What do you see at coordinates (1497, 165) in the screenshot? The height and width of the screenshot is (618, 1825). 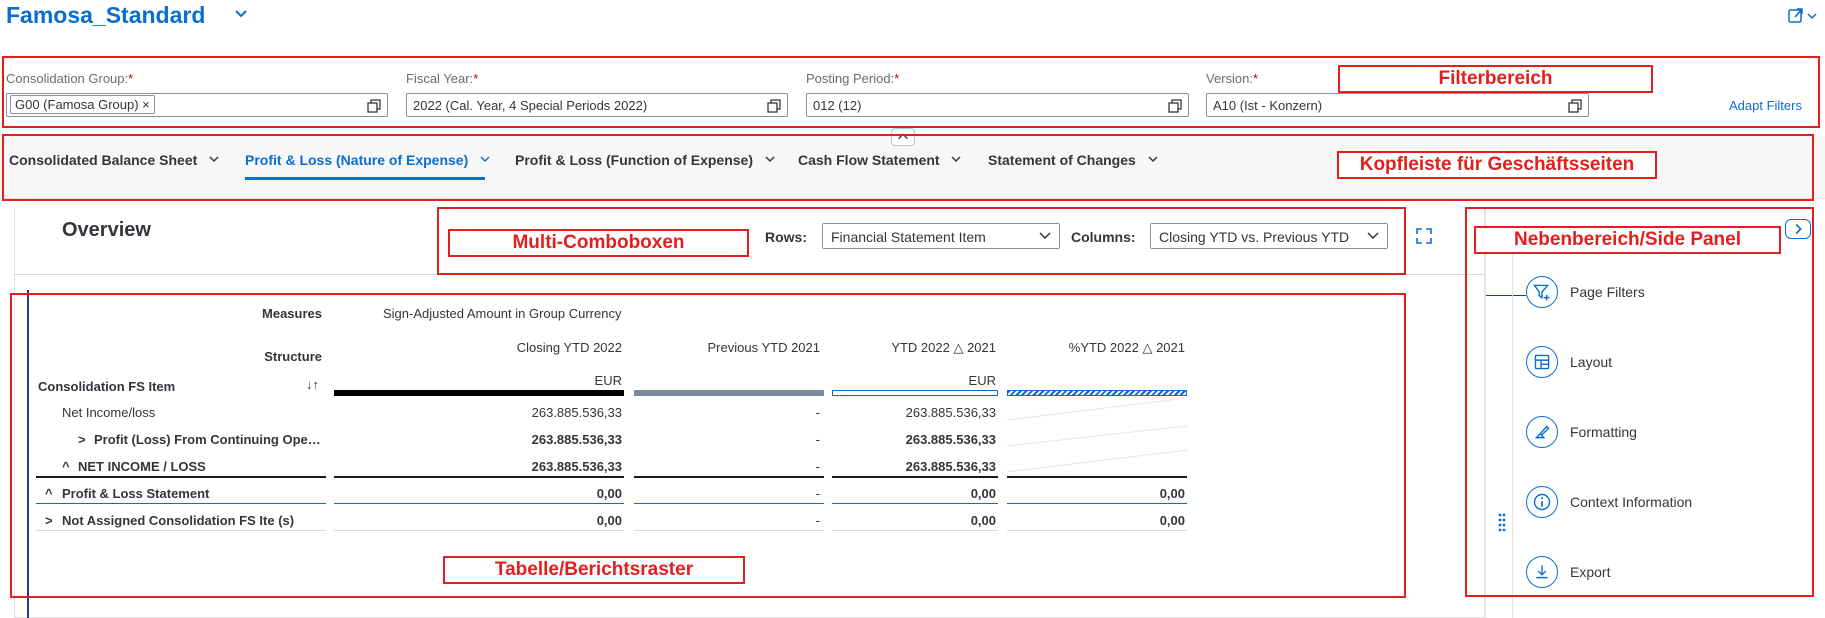 I see `annotation-label-tab-bar: Kopfleiste für Geschäftsseiten` at bounding box center [1497, 165].